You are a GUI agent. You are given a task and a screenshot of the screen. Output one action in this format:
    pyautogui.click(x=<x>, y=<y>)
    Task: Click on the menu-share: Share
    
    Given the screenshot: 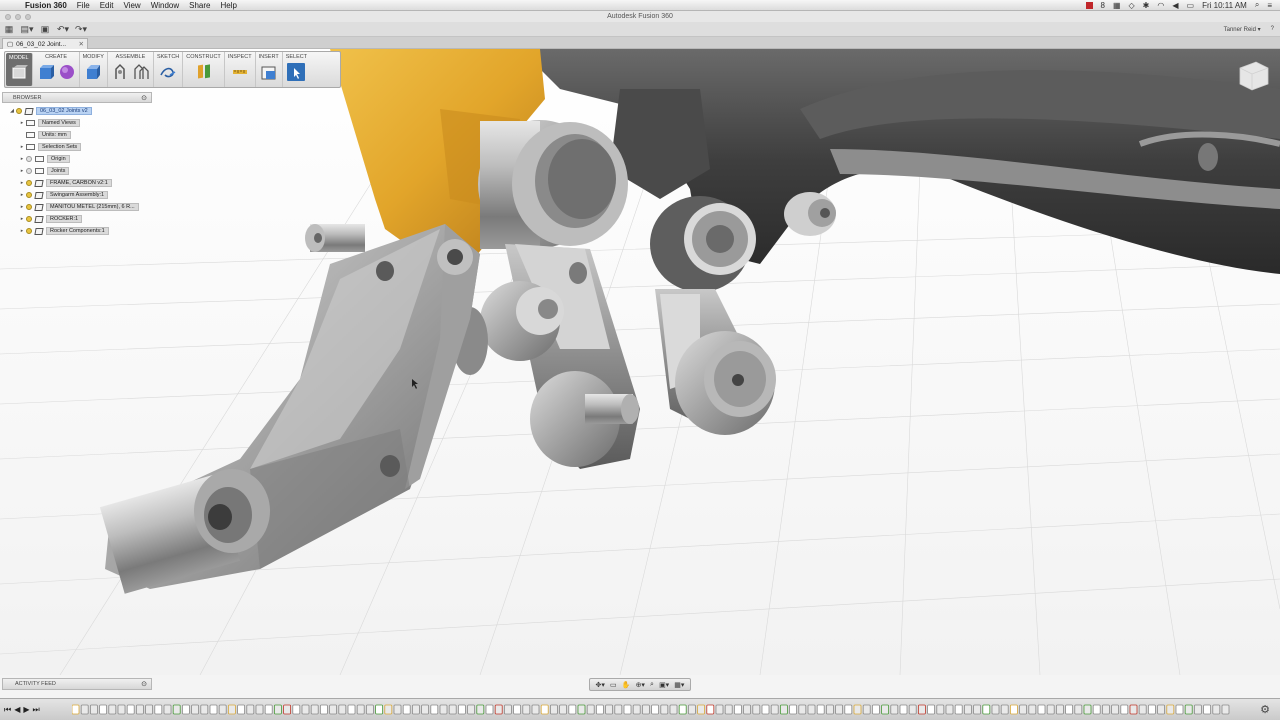 What is the action you would take?
    pyautogui.click(x=199, y=5)
    